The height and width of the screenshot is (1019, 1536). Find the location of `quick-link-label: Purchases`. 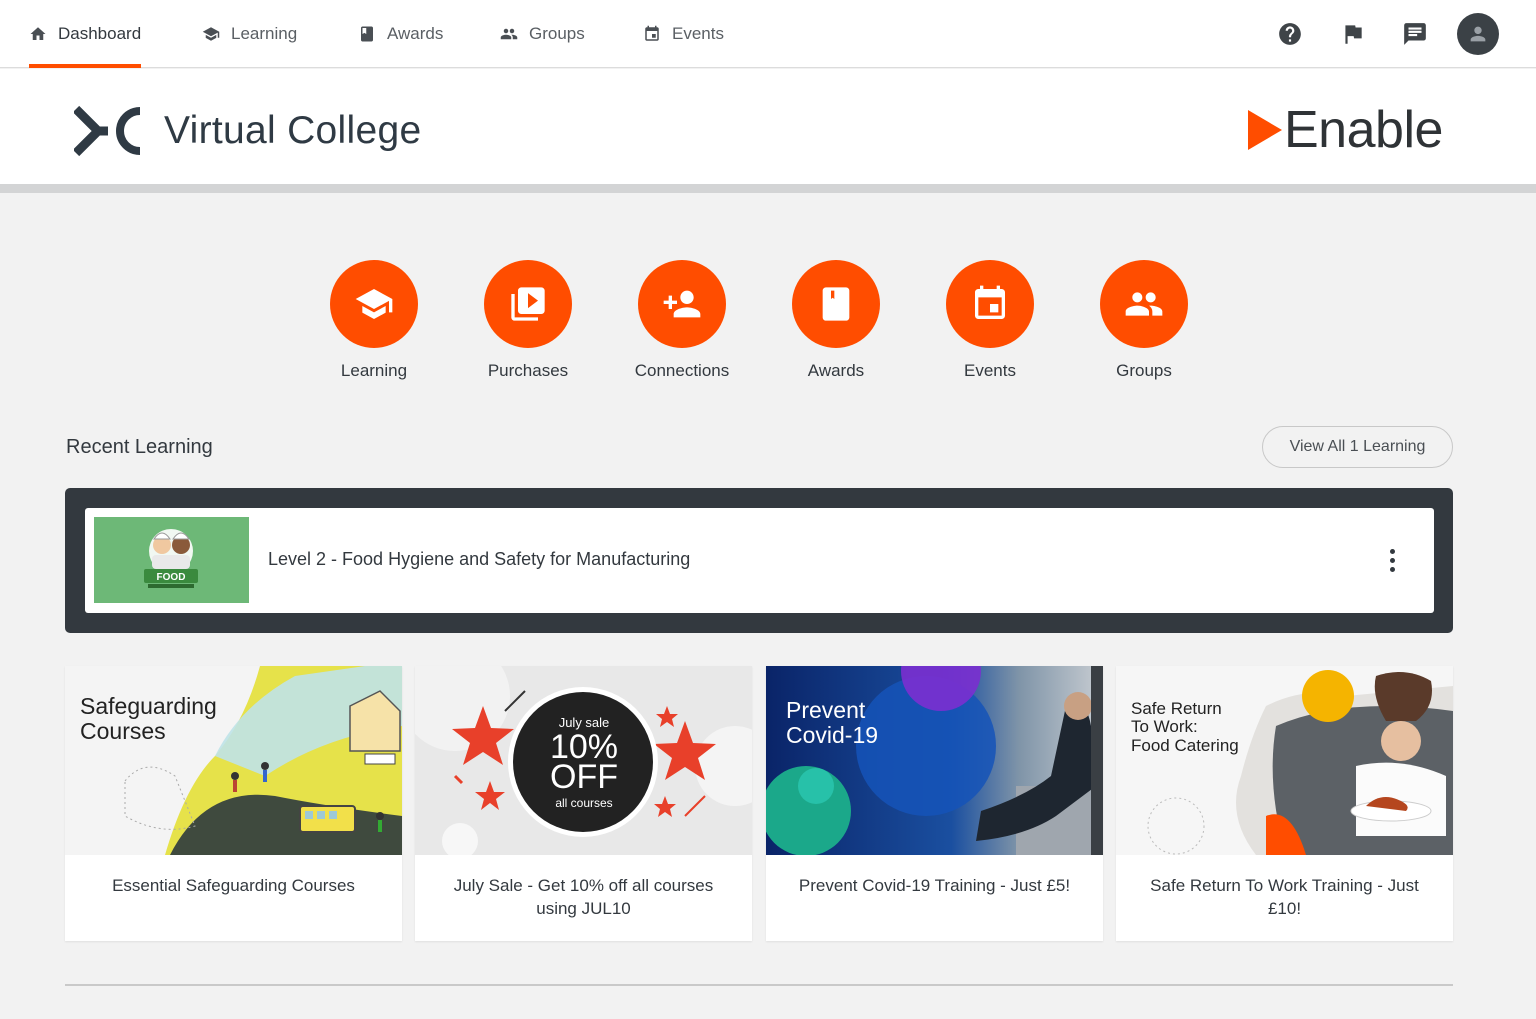

quick-link-label: Purchases is located at coordinates (528, 370).